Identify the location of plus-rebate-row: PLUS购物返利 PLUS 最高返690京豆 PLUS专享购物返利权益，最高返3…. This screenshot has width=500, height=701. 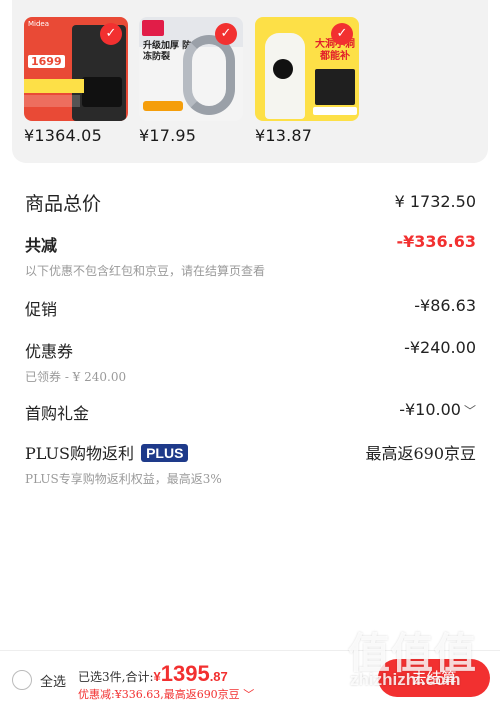
(250, 463).